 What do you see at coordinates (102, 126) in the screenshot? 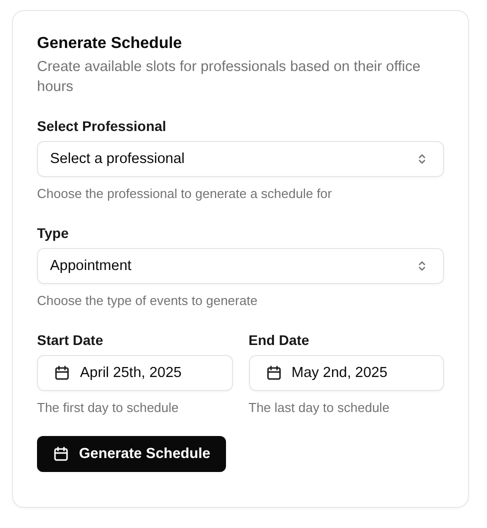
I see `field-label: Select Professional` at bounding box center [102, 126].